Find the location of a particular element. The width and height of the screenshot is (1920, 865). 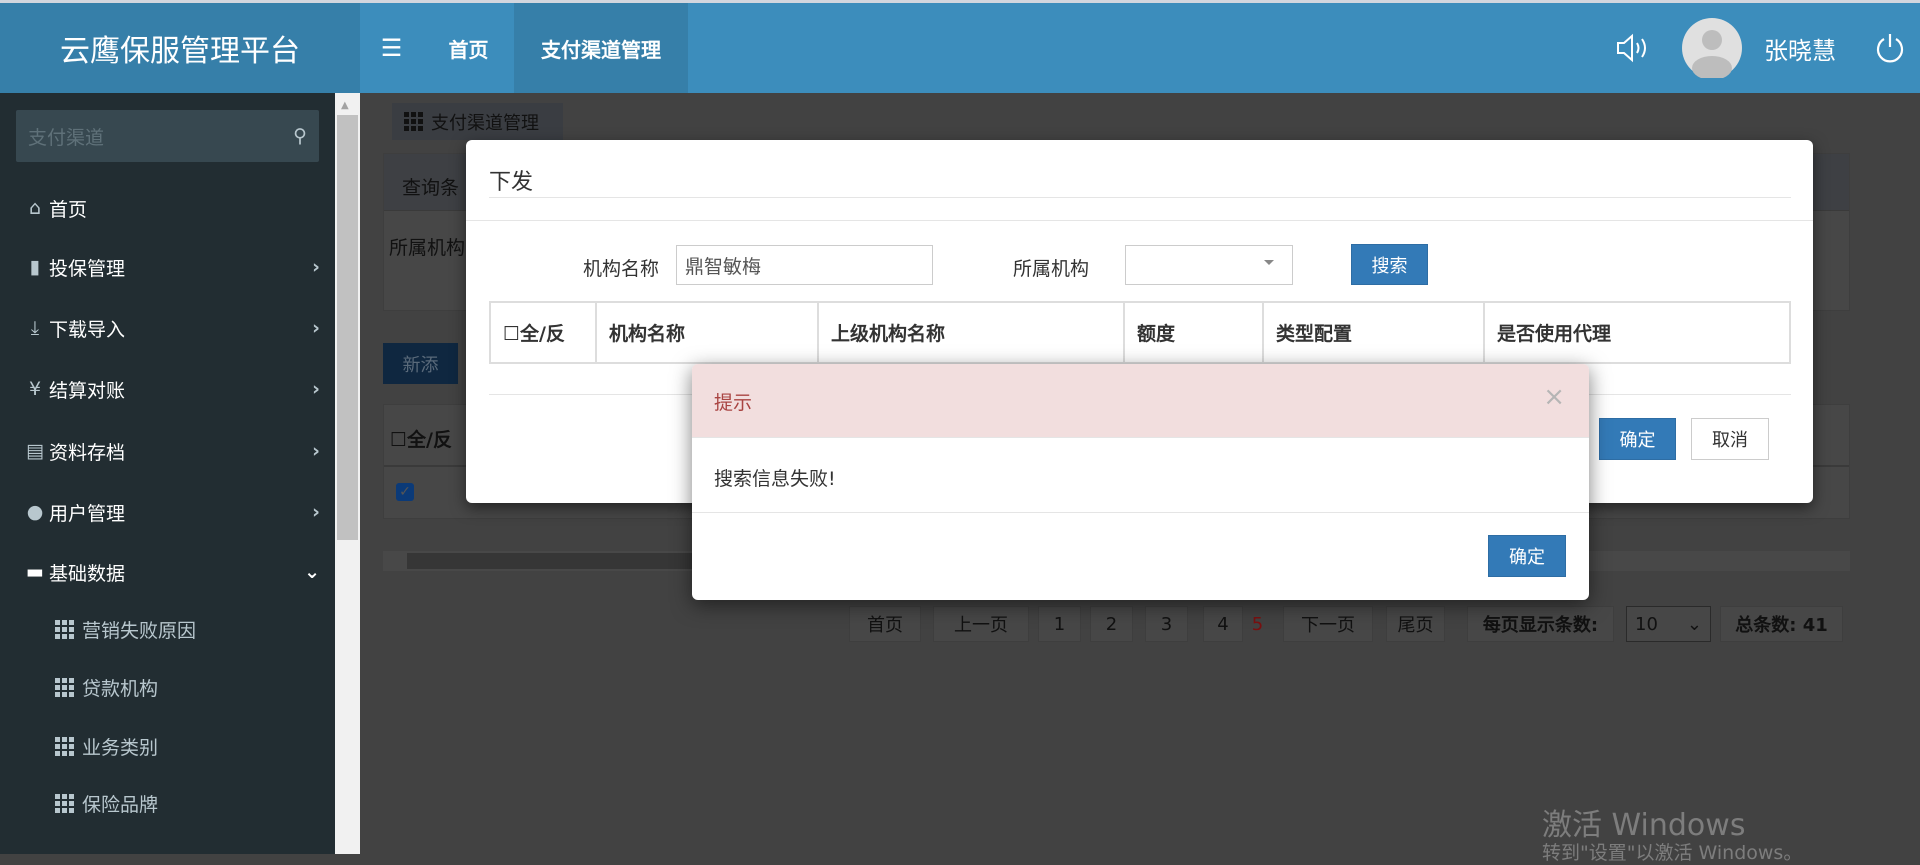

label: 营销失败原因 is located at coordinates (139, 630).